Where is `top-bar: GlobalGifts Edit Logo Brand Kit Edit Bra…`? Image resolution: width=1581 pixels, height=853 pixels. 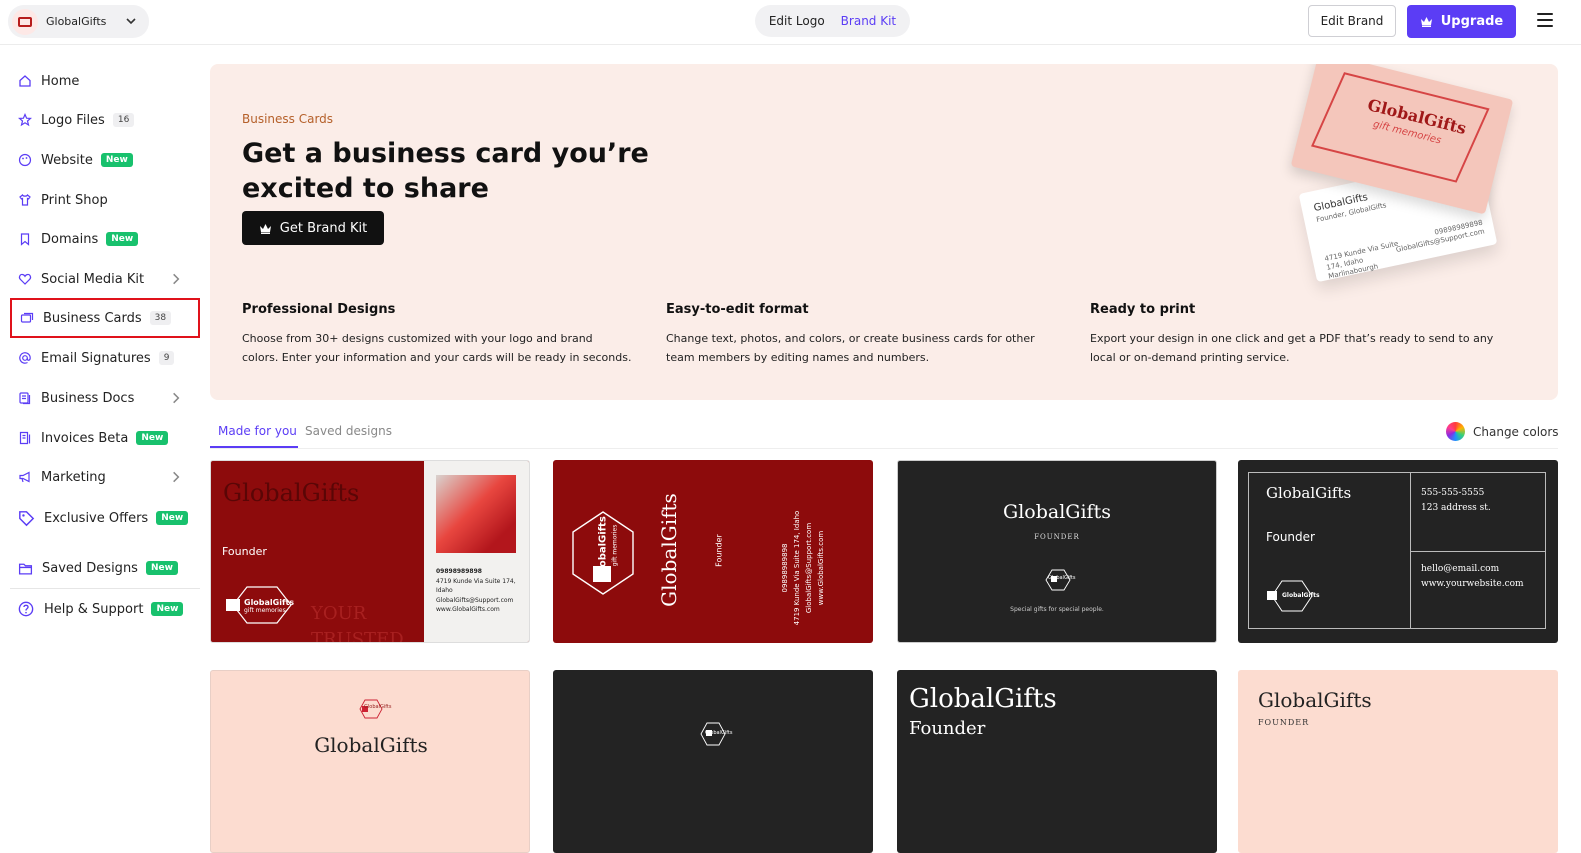
top-bar: GlobalGifts Edit Logo Brand Kit Edit Bra… is located at coordinates (790, 22).